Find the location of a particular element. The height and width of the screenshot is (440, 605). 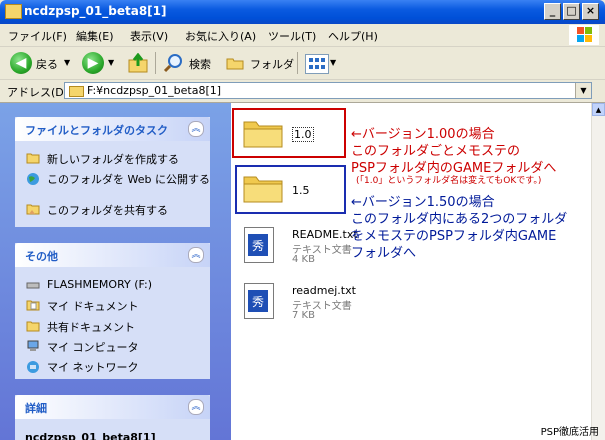

tasks-panel-header: ファイルとフォルダのタスク ︽ is located at coordinates (112, 129).